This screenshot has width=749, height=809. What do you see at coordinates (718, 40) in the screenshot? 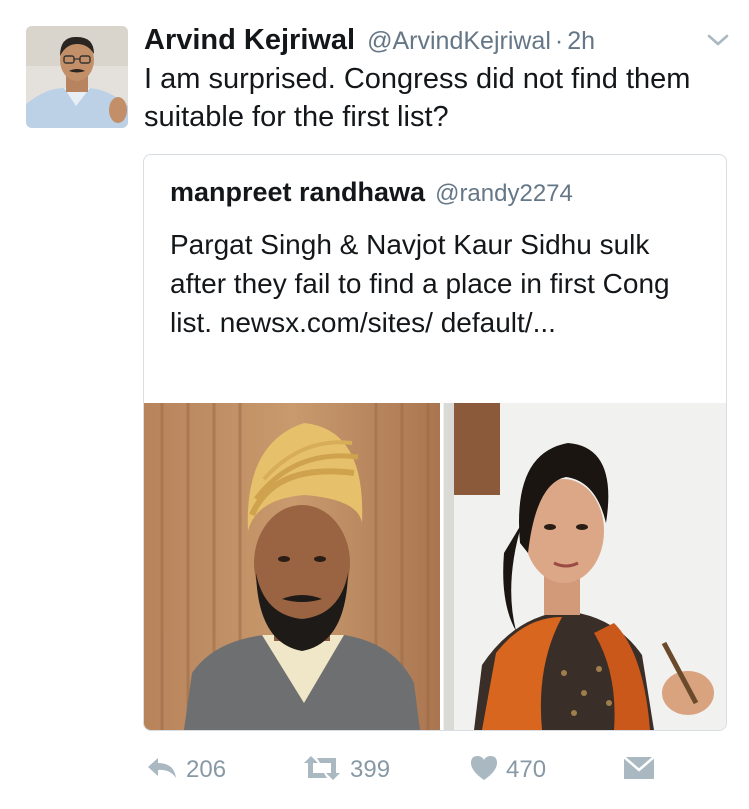
I see `chevron-down-icon` at bounding box center [718, 40].